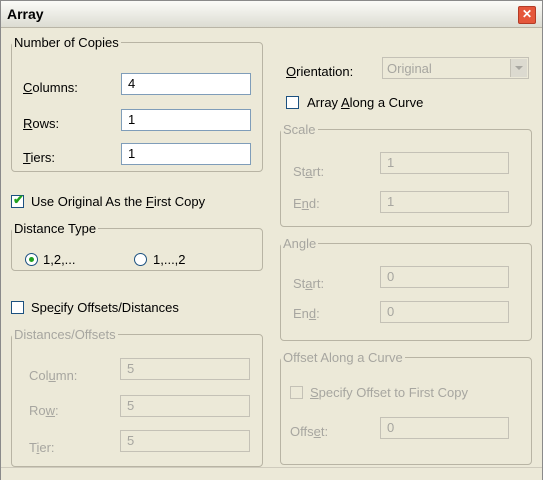 Image resolution: width=543 pixels, height=480 pixels. I want to click on use-original-checkbox: ✔, so click(17, 200).